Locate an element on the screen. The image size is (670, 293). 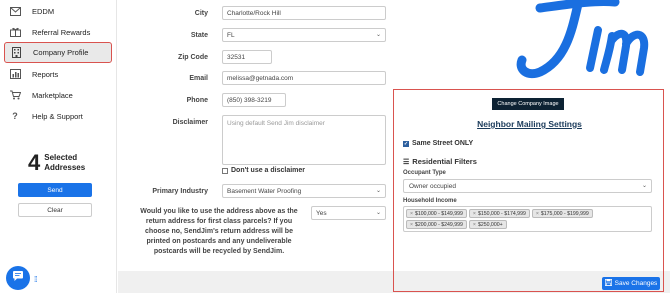
company-logo is located at coordinates (580, 41).